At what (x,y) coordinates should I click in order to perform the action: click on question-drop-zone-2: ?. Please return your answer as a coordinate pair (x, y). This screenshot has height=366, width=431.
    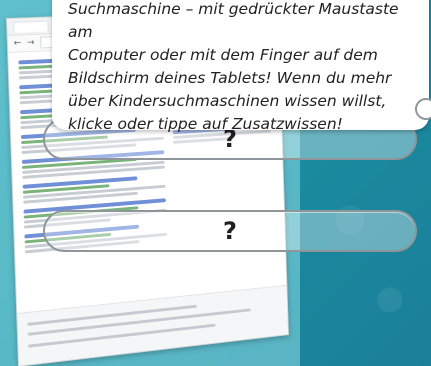
    Looking at the image, I should click on (230, 231).